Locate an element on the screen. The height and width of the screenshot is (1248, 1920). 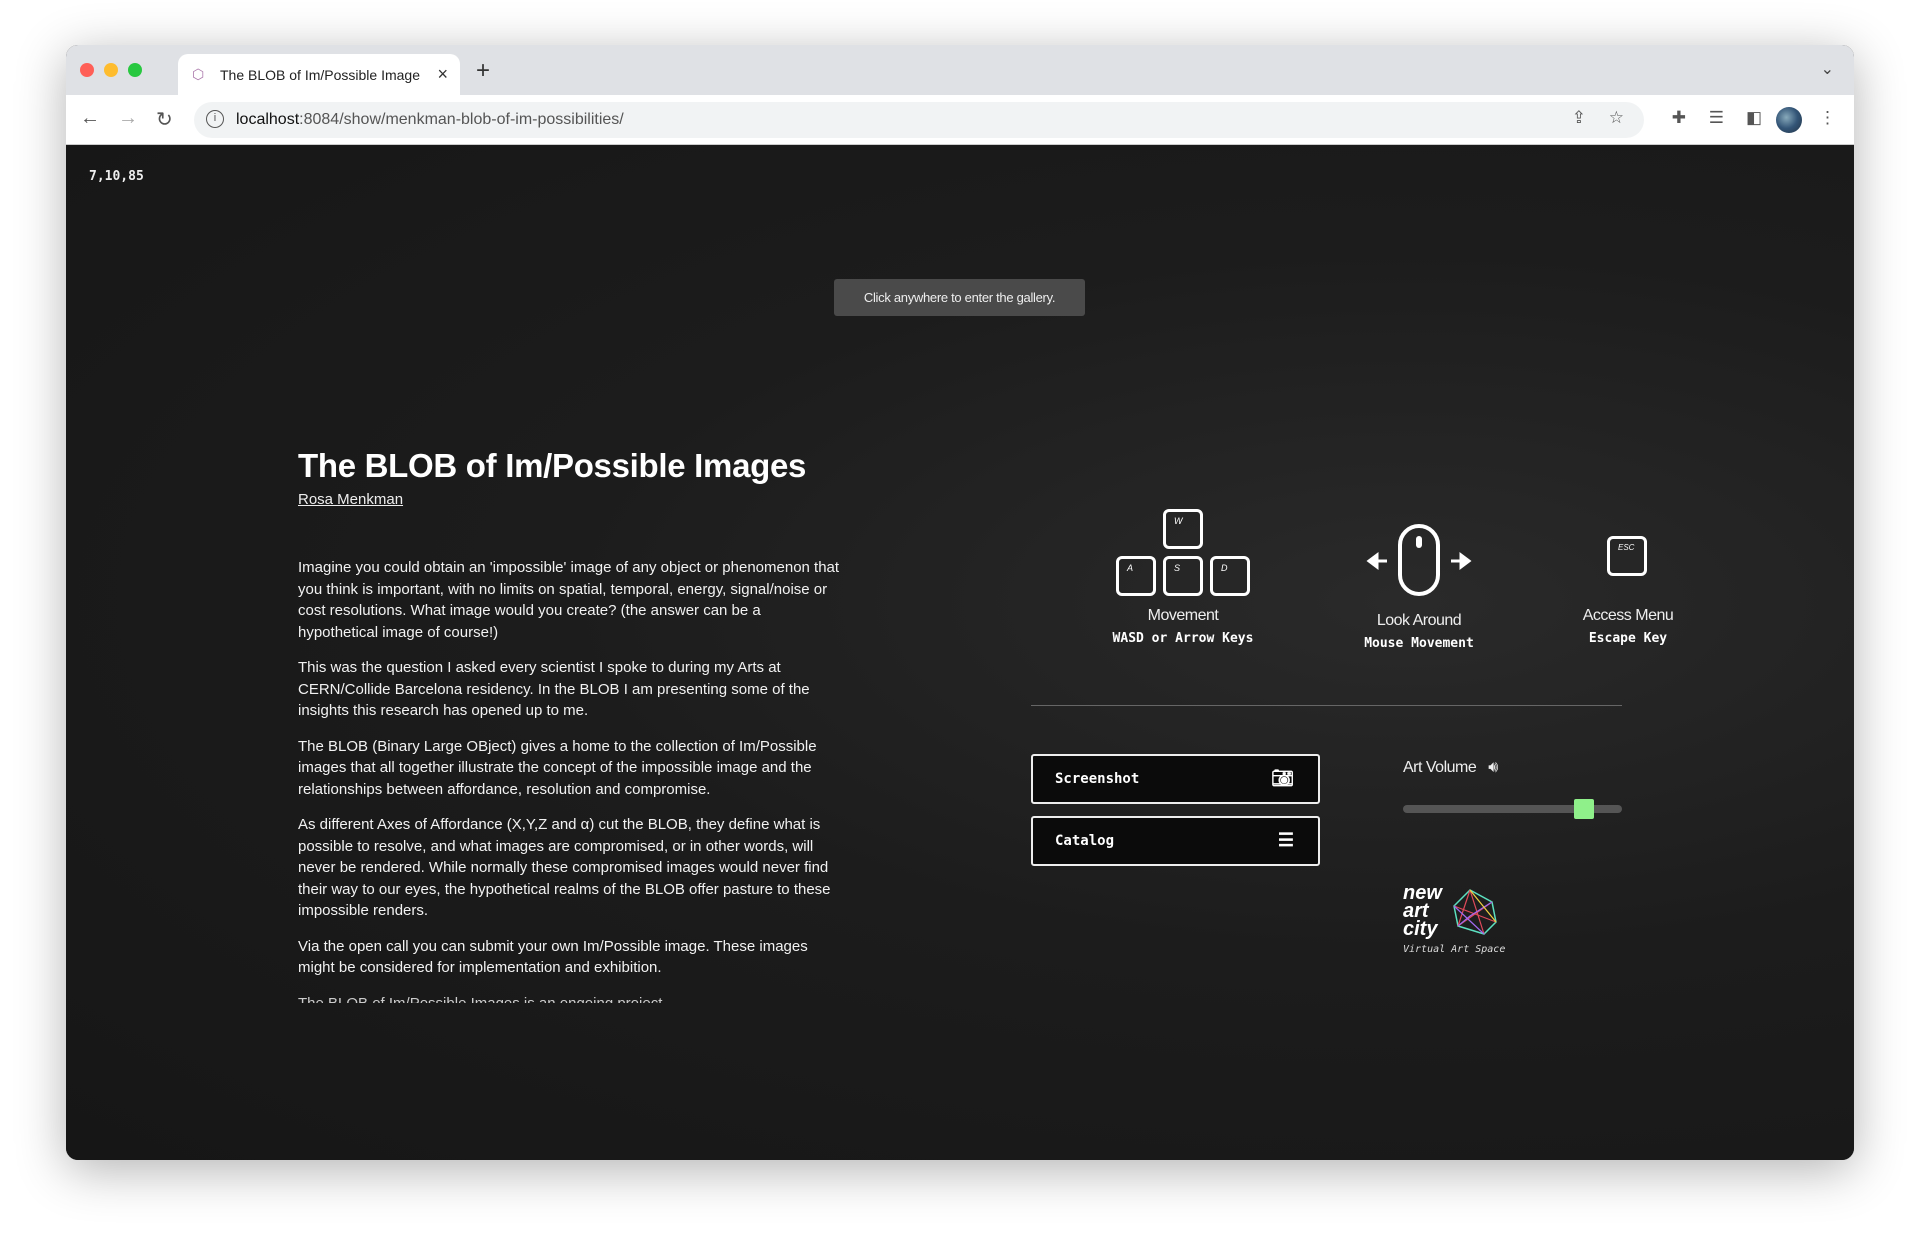
volume-label: Art Volume is located at coordinates (1440, 767).